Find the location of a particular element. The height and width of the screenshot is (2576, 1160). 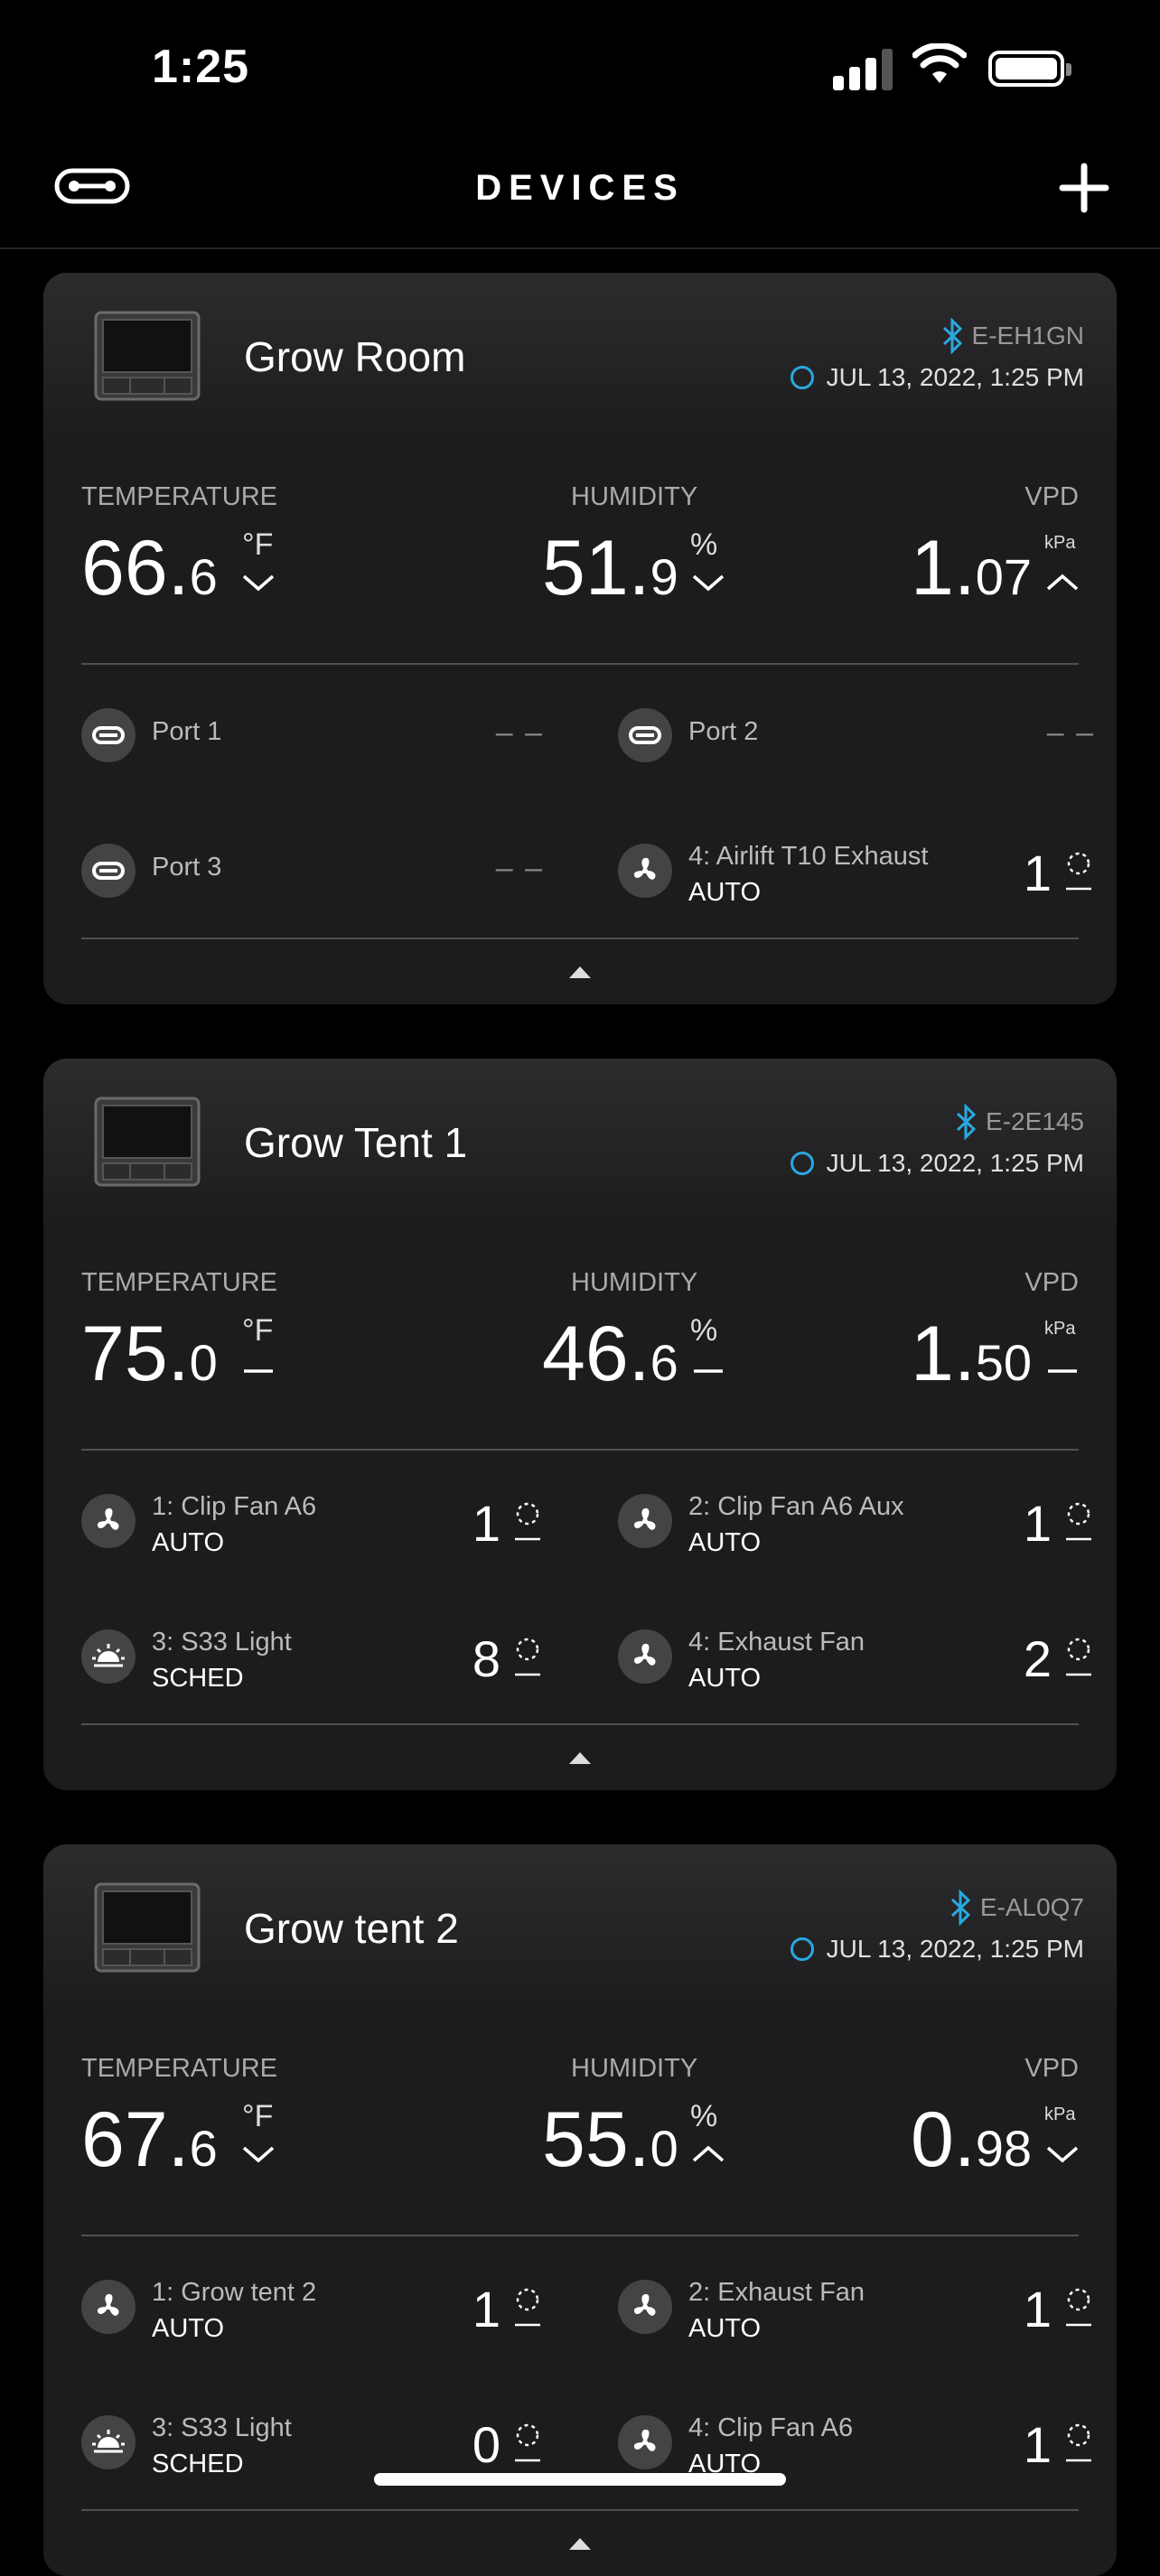

nav-bar: DEVICES is located at coordinates (580, 197).